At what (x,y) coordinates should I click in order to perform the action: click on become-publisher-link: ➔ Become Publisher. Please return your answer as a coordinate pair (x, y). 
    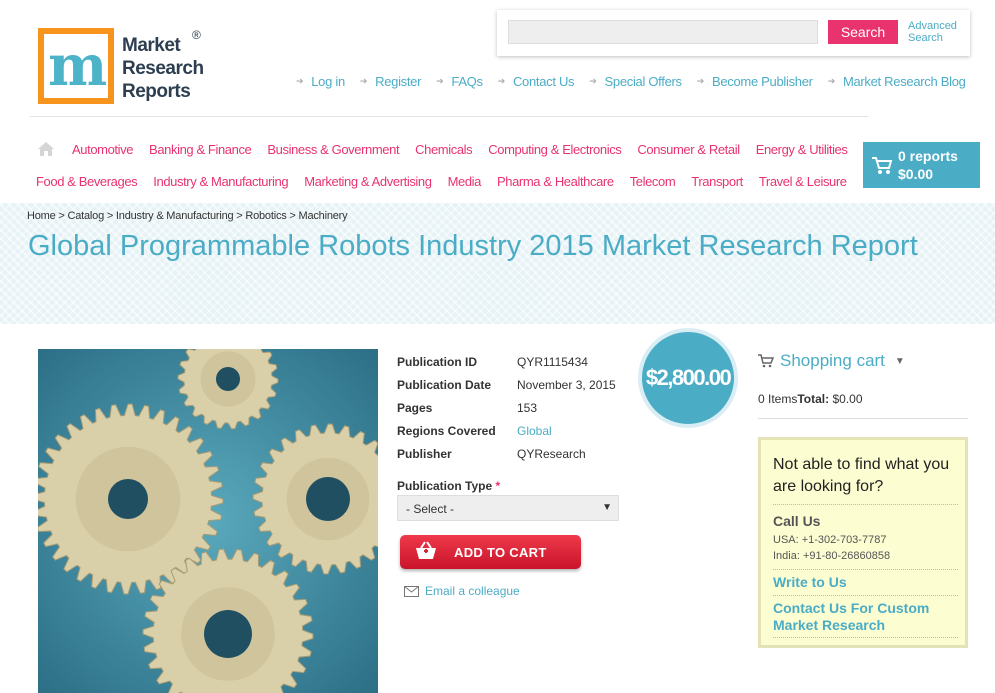
    Looking at the image, I should click on (755, 81).